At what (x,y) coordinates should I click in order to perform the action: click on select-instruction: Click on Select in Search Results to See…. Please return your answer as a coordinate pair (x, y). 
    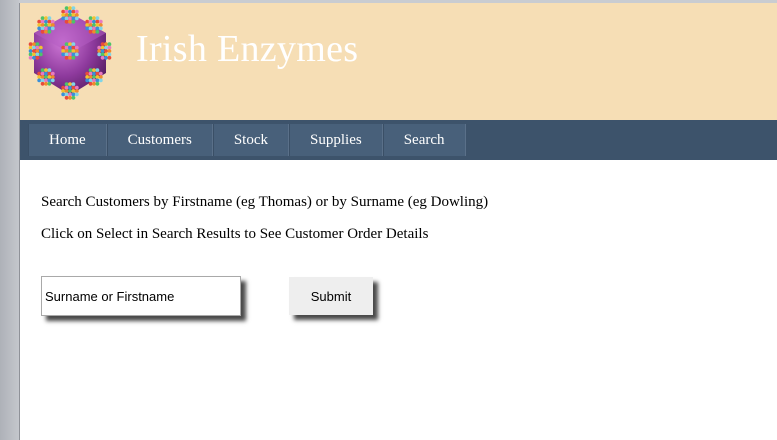
    Looking at the image, I should click on (235, 234).